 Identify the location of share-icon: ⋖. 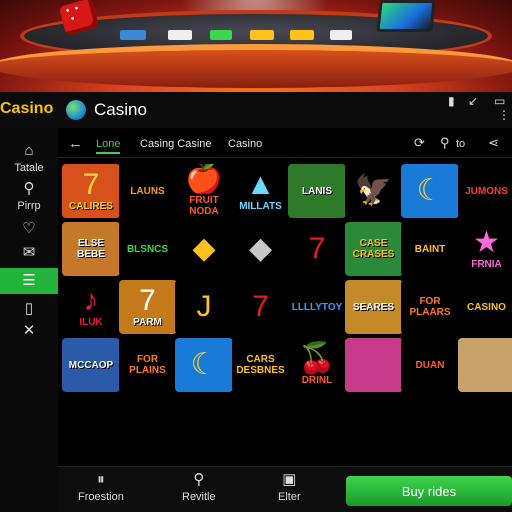
(493, 143).